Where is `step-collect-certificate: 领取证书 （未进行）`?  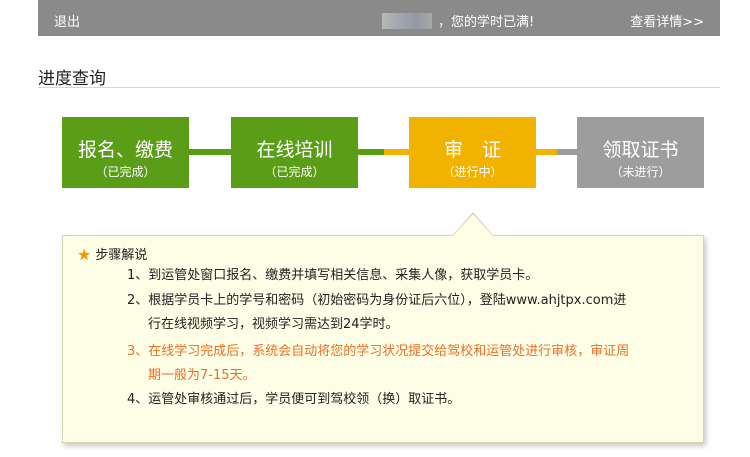
step-collect-certificate: 领取证书 （未进行） is located at coordinates (640, 152).